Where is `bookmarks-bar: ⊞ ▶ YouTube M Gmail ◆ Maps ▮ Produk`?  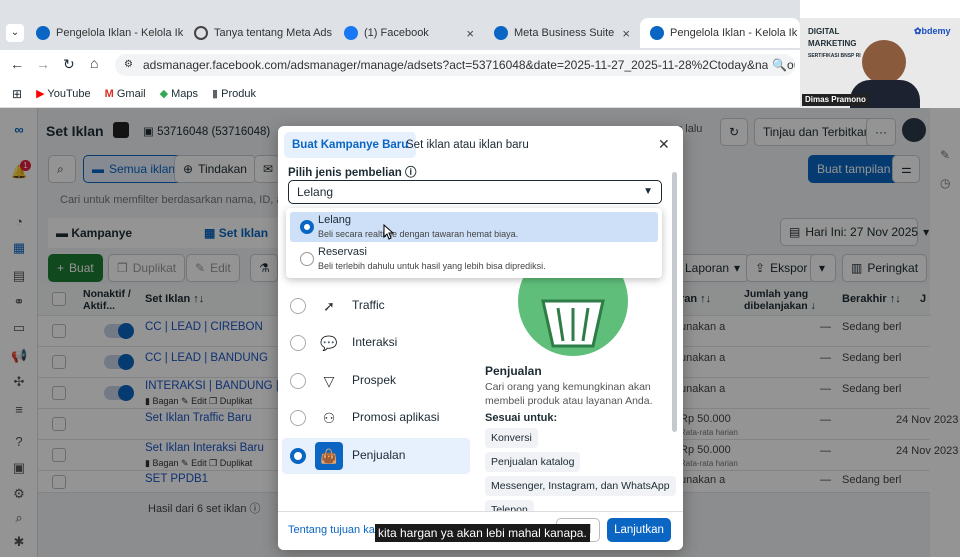 bookmarks-bar: ⊞ ▶ YouTube M Gmail ◆ Maps ▮ Produk is located at coordinates (400, 94).